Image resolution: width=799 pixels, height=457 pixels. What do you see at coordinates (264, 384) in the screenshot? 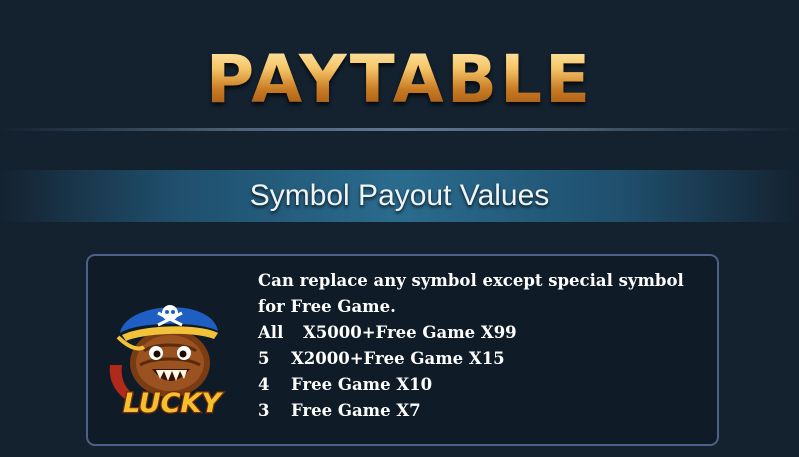
I see `payout-count: 4` at bounding box center [264, 384].